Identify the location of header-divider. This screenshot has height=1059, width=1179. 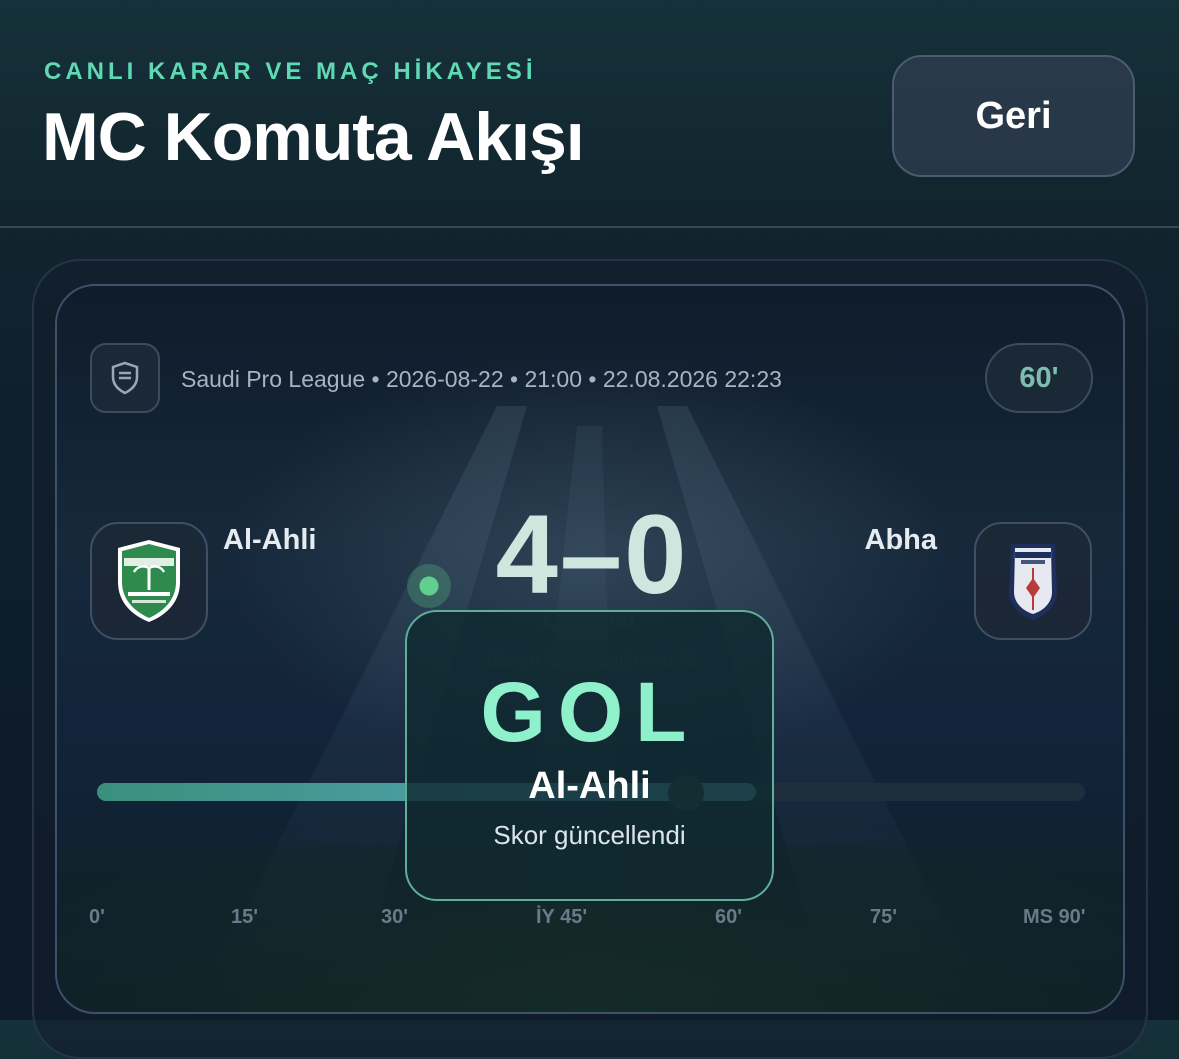
(589, 227).